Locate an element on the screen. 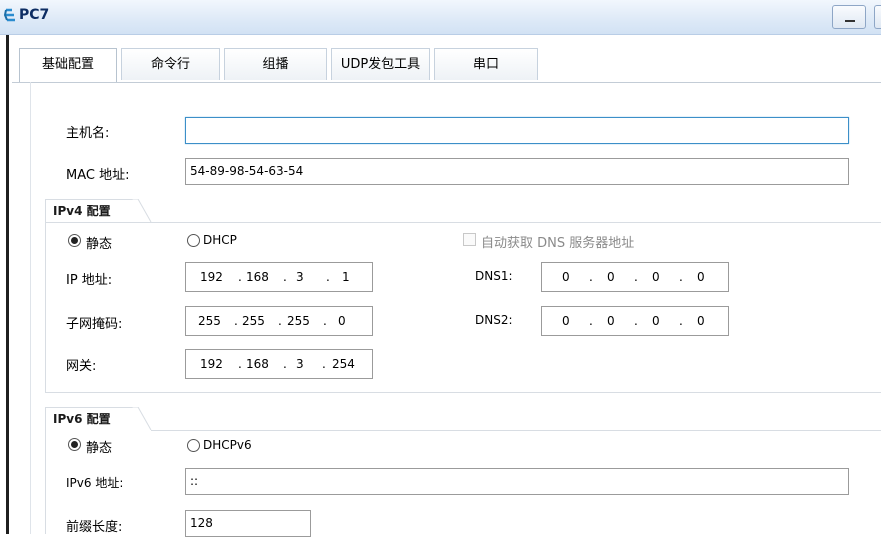  auto-dns-checkbox is located at coordinates (469, 239).